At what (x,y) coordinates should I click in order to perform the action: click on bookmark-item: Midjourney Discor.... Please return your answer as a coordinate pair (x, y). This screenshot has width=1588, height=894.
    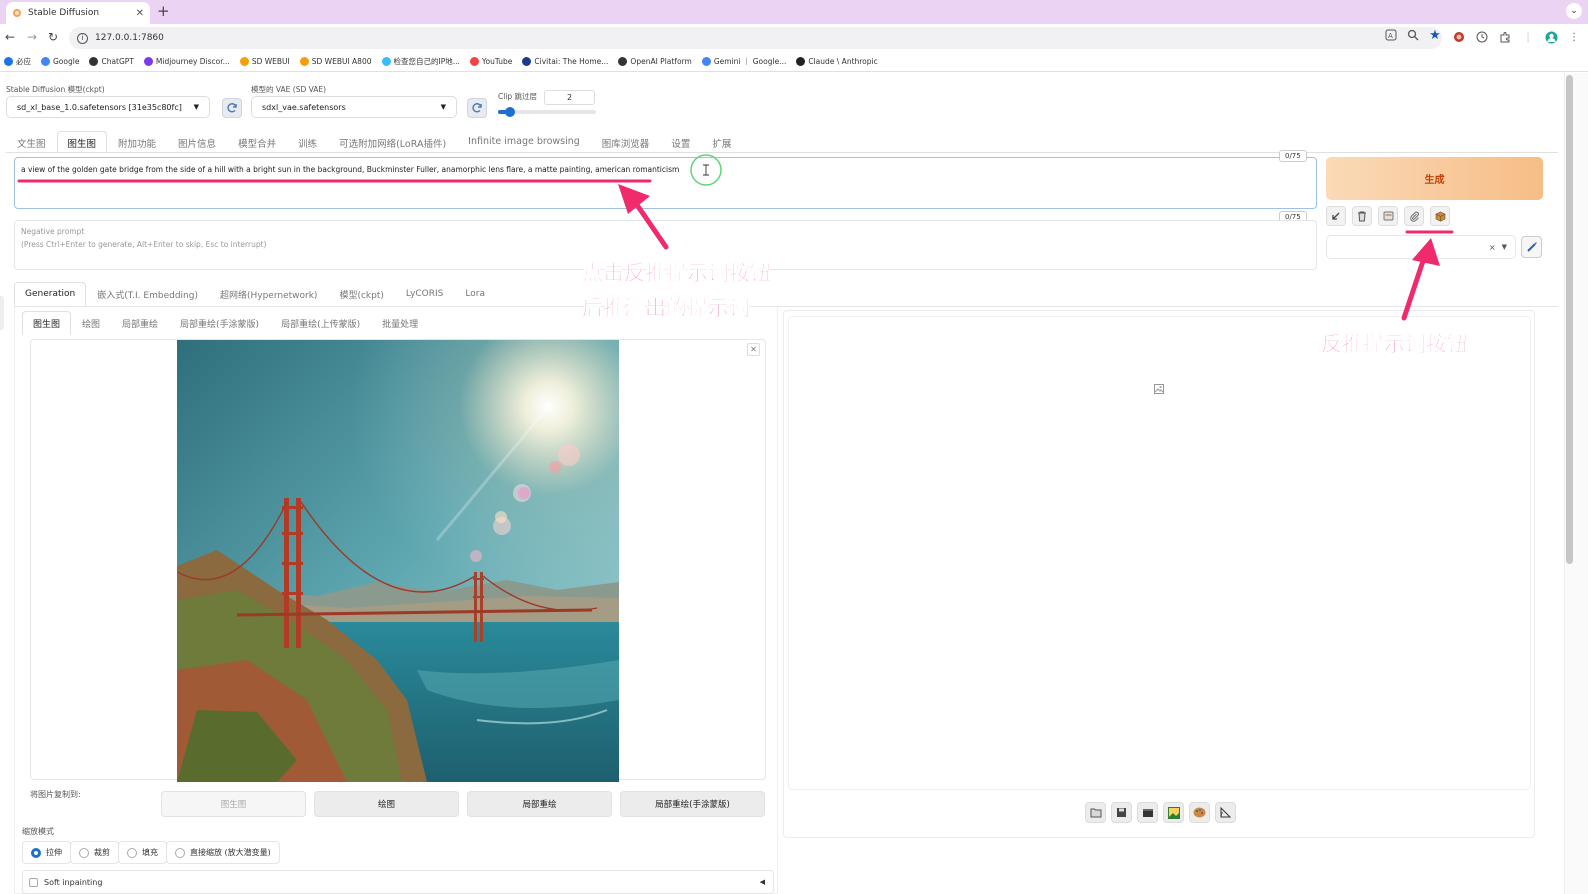
    Looking at the image, I should click on (186, 61).